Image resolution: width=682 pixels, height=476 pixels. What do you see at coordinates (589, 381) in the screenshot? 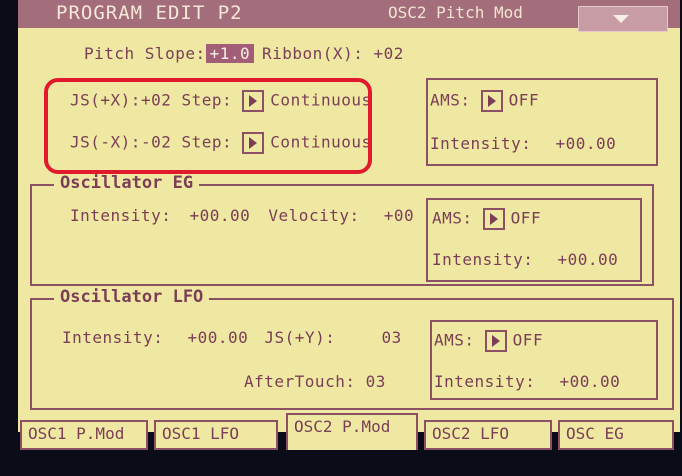
I see `lfo-ams-intensity-value: +00.00` at bounding box center [589, 381].